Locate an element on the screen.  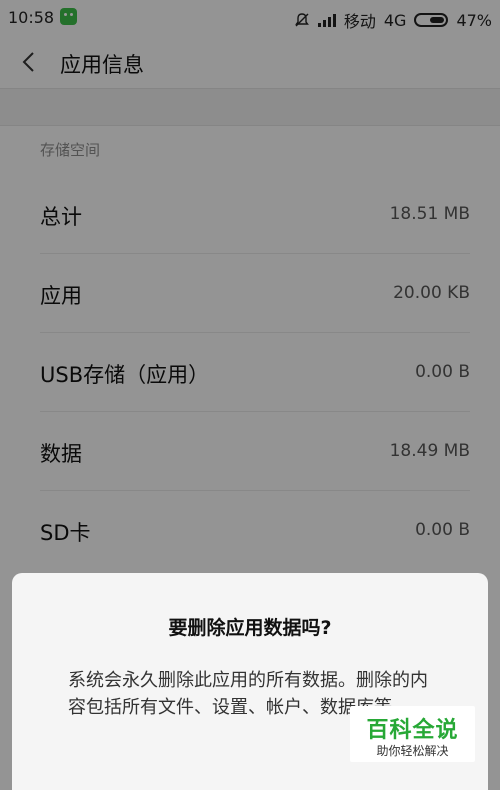
watermark-logo: 百科全说 助你轻松解决 is located at coordinates (412, 734).